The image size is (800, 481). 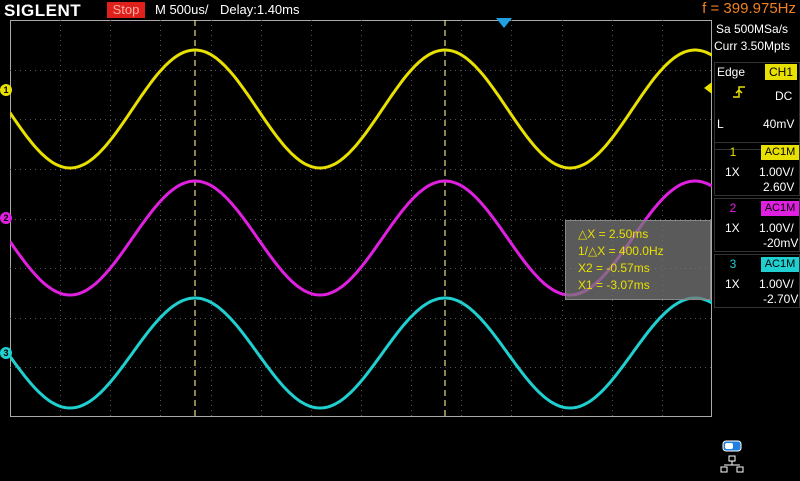 What do you see at coordinates (780, 208) in the screenshot?
I see `channel-2-coupling: AC1M` at bounding box center [780, 208].